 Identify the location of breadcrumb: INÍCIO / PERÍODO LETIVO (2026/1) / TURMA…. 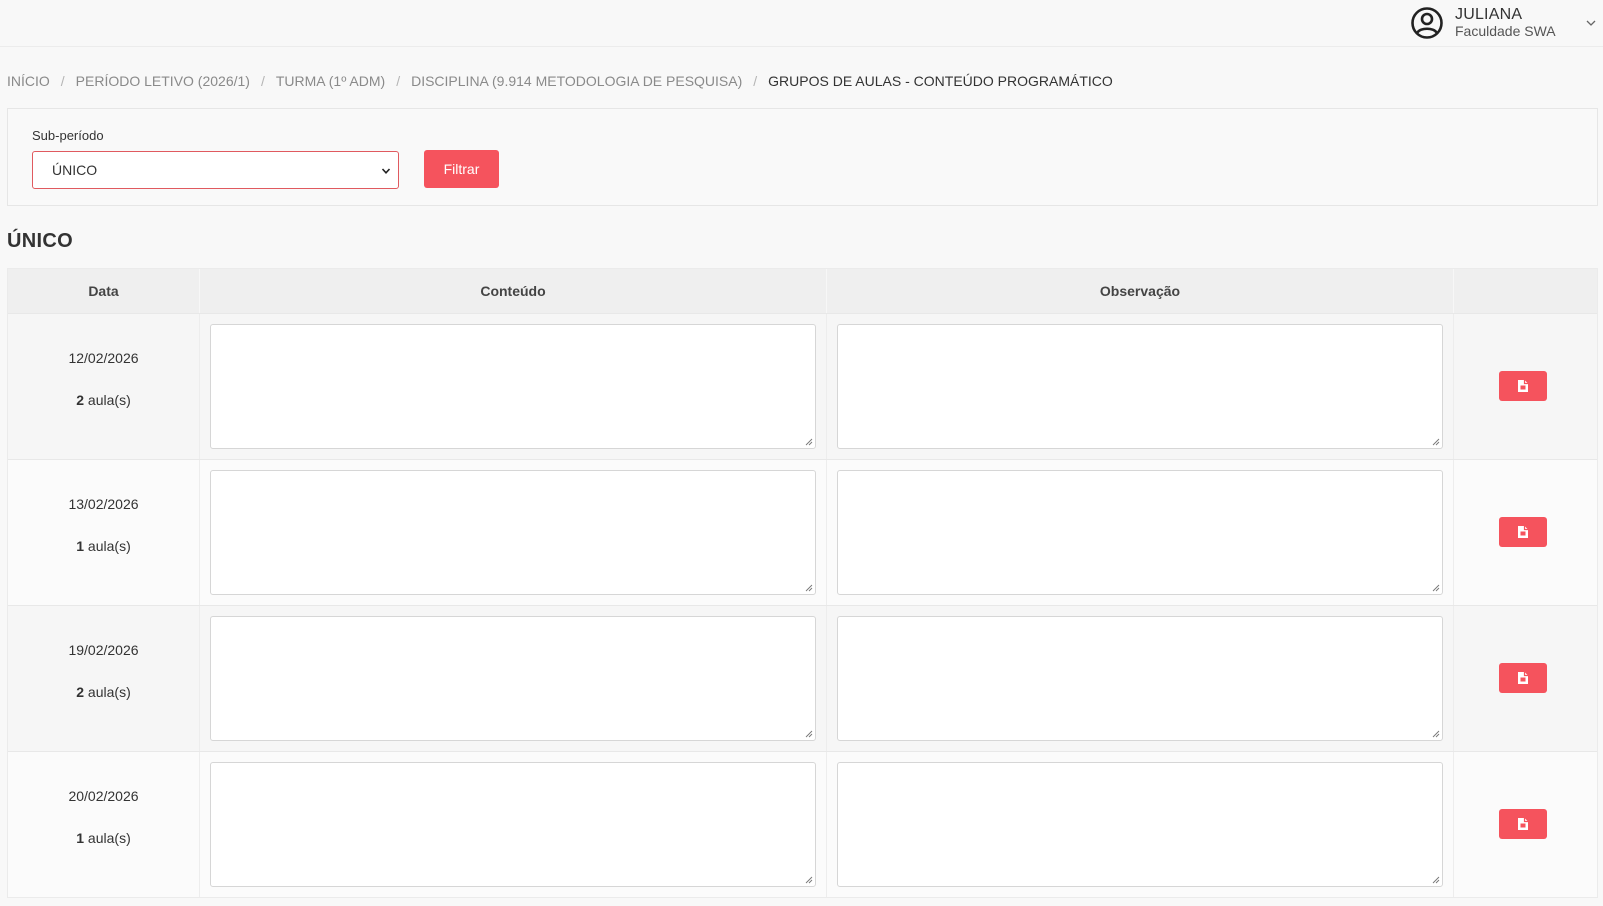
(560, 81).